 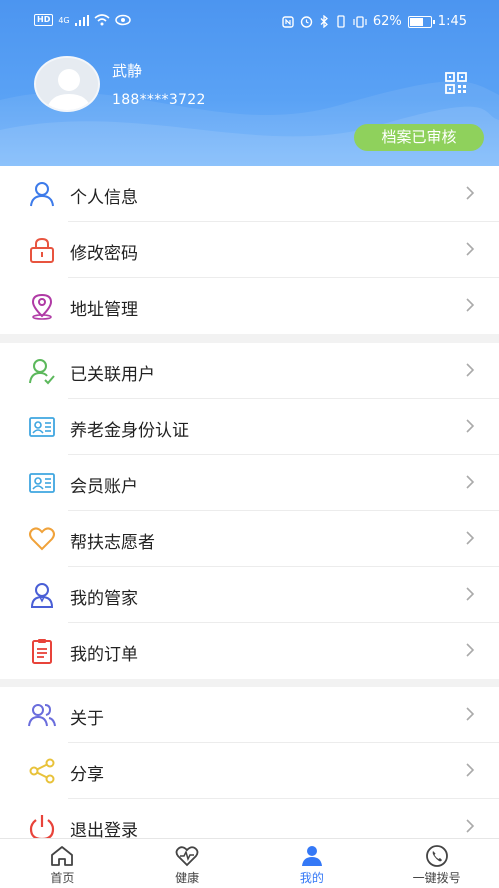 What do you see at coordinates (159, 100) in the screenshot?
I see `phone-number: 188****3722` at bounding box center [159, 100].